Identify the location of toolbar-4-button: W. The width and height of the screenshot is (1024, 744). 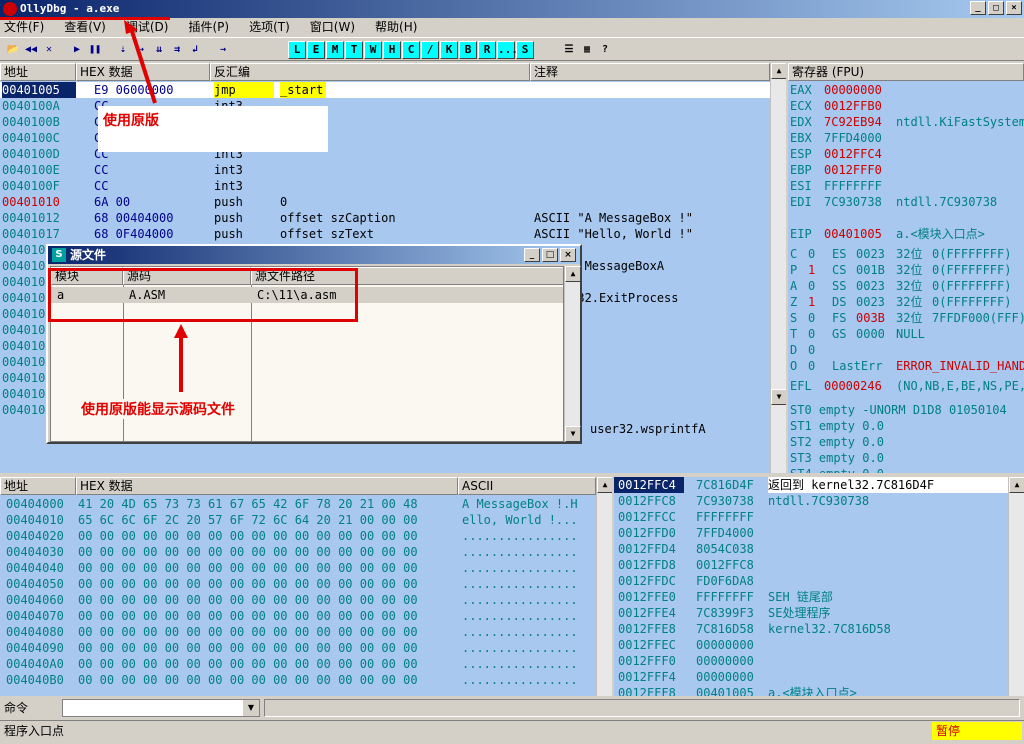
(373, 50).